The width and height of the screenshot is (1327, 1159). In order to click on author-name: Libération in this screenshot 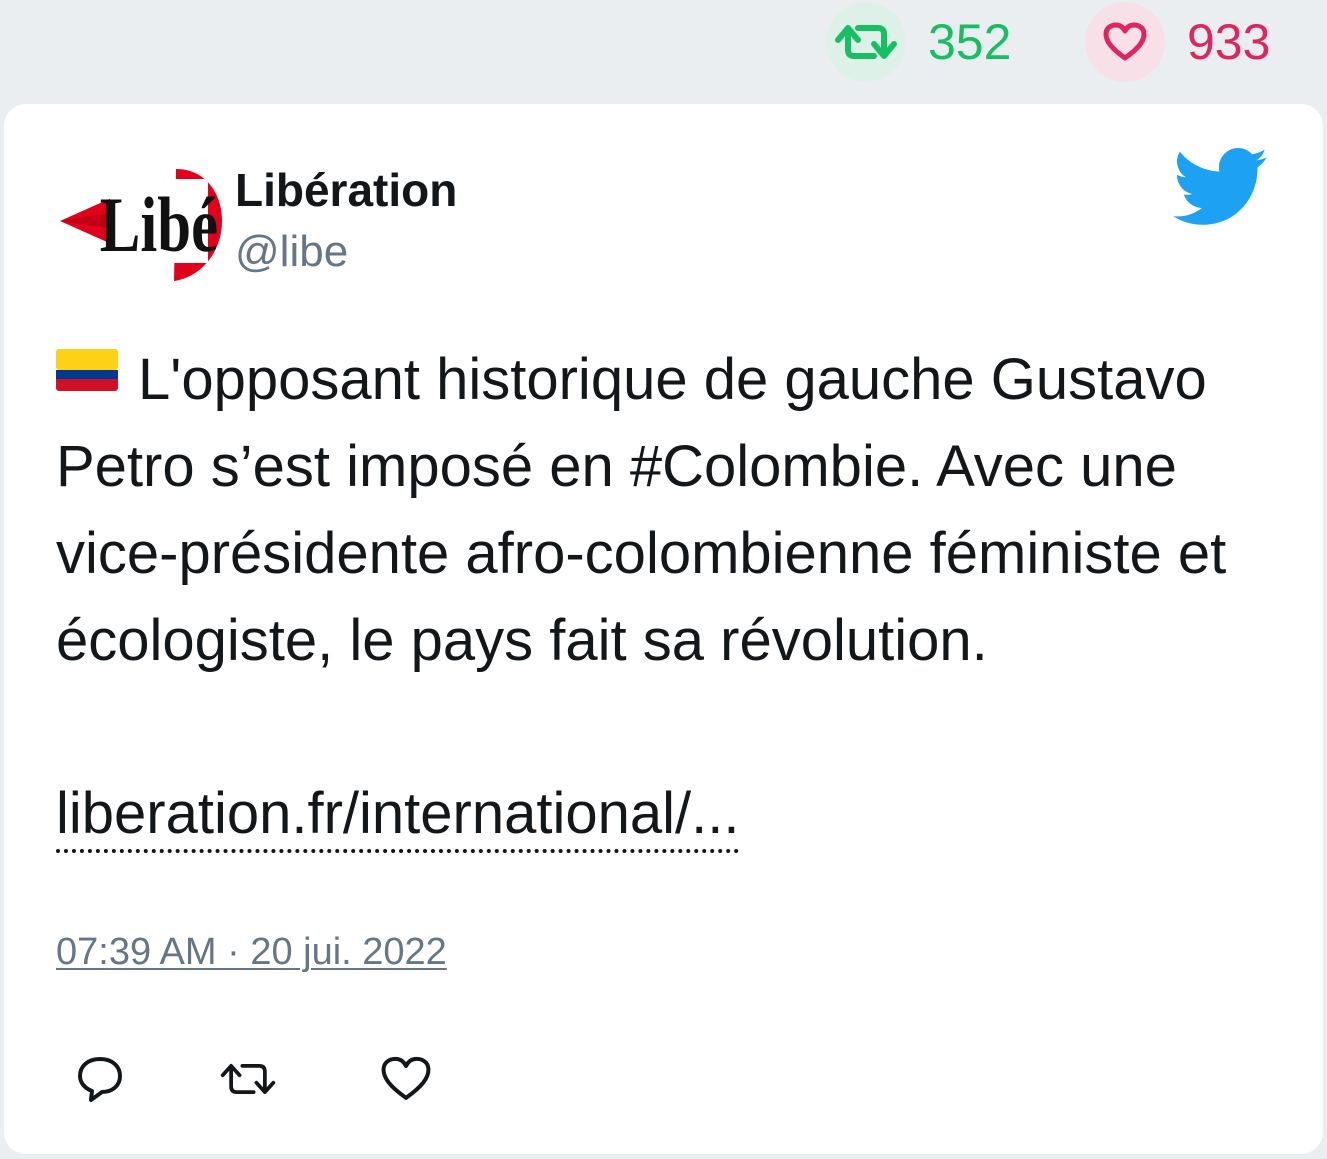, I will do `click(346, 190)`.